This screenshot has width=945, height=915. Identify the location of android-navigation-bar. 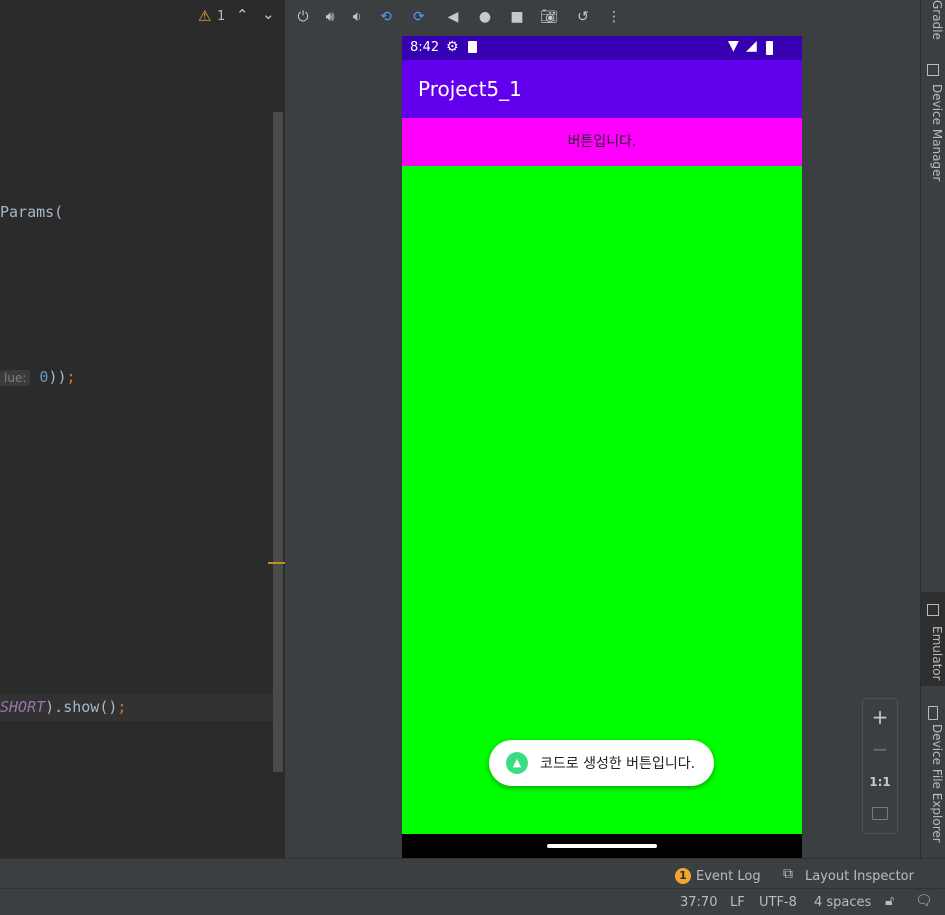
(602, 846).